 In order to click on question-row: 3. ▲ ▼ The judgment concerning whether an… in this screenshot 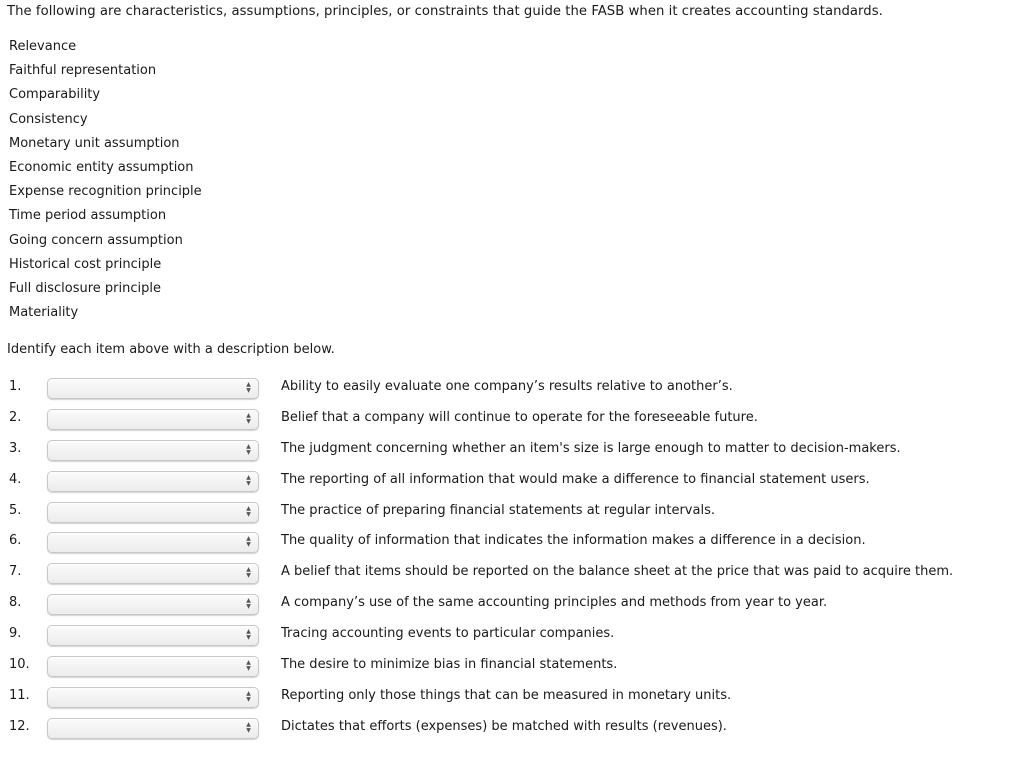, I will do `click(512, 454)`.